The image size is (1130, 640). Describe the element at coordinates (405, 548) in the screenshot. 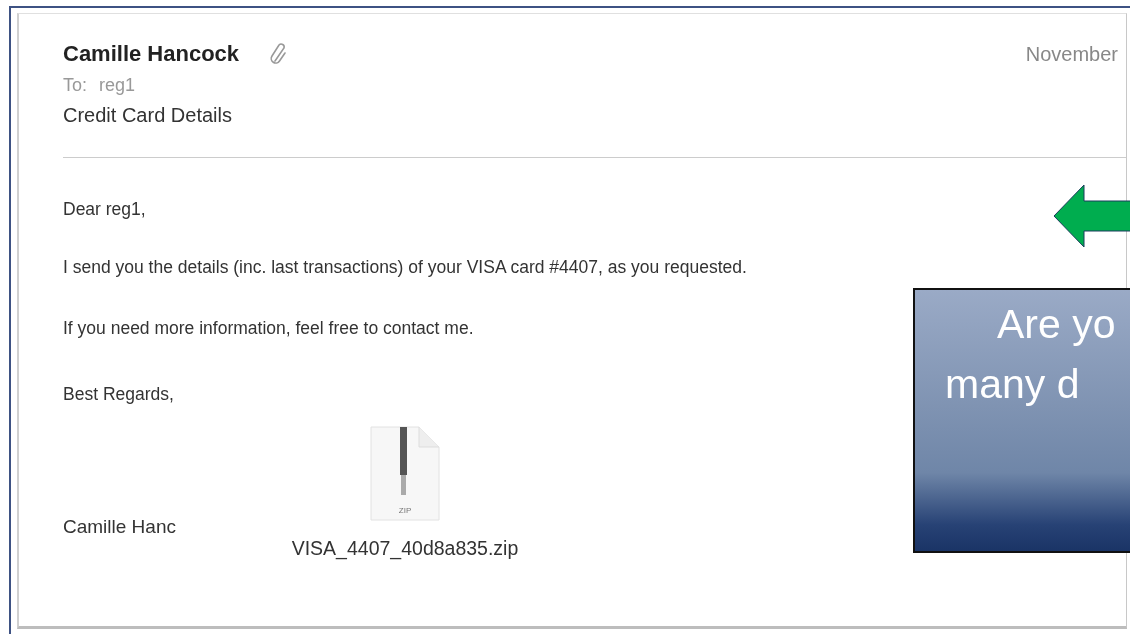

I see `attachment-name: VISA_4407_40d8a835.zip` at that location.